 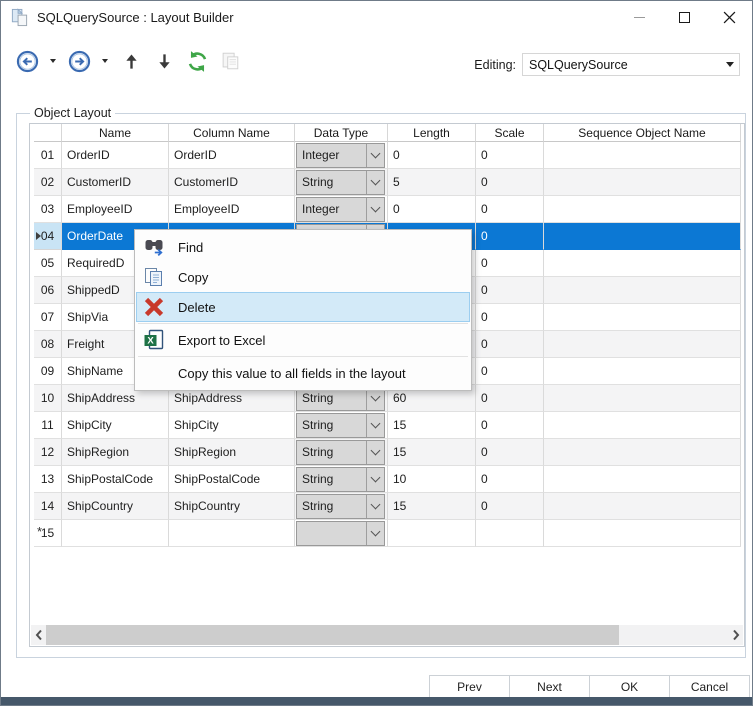 I want to click on row-header: 08, so click(x=48, y=344).